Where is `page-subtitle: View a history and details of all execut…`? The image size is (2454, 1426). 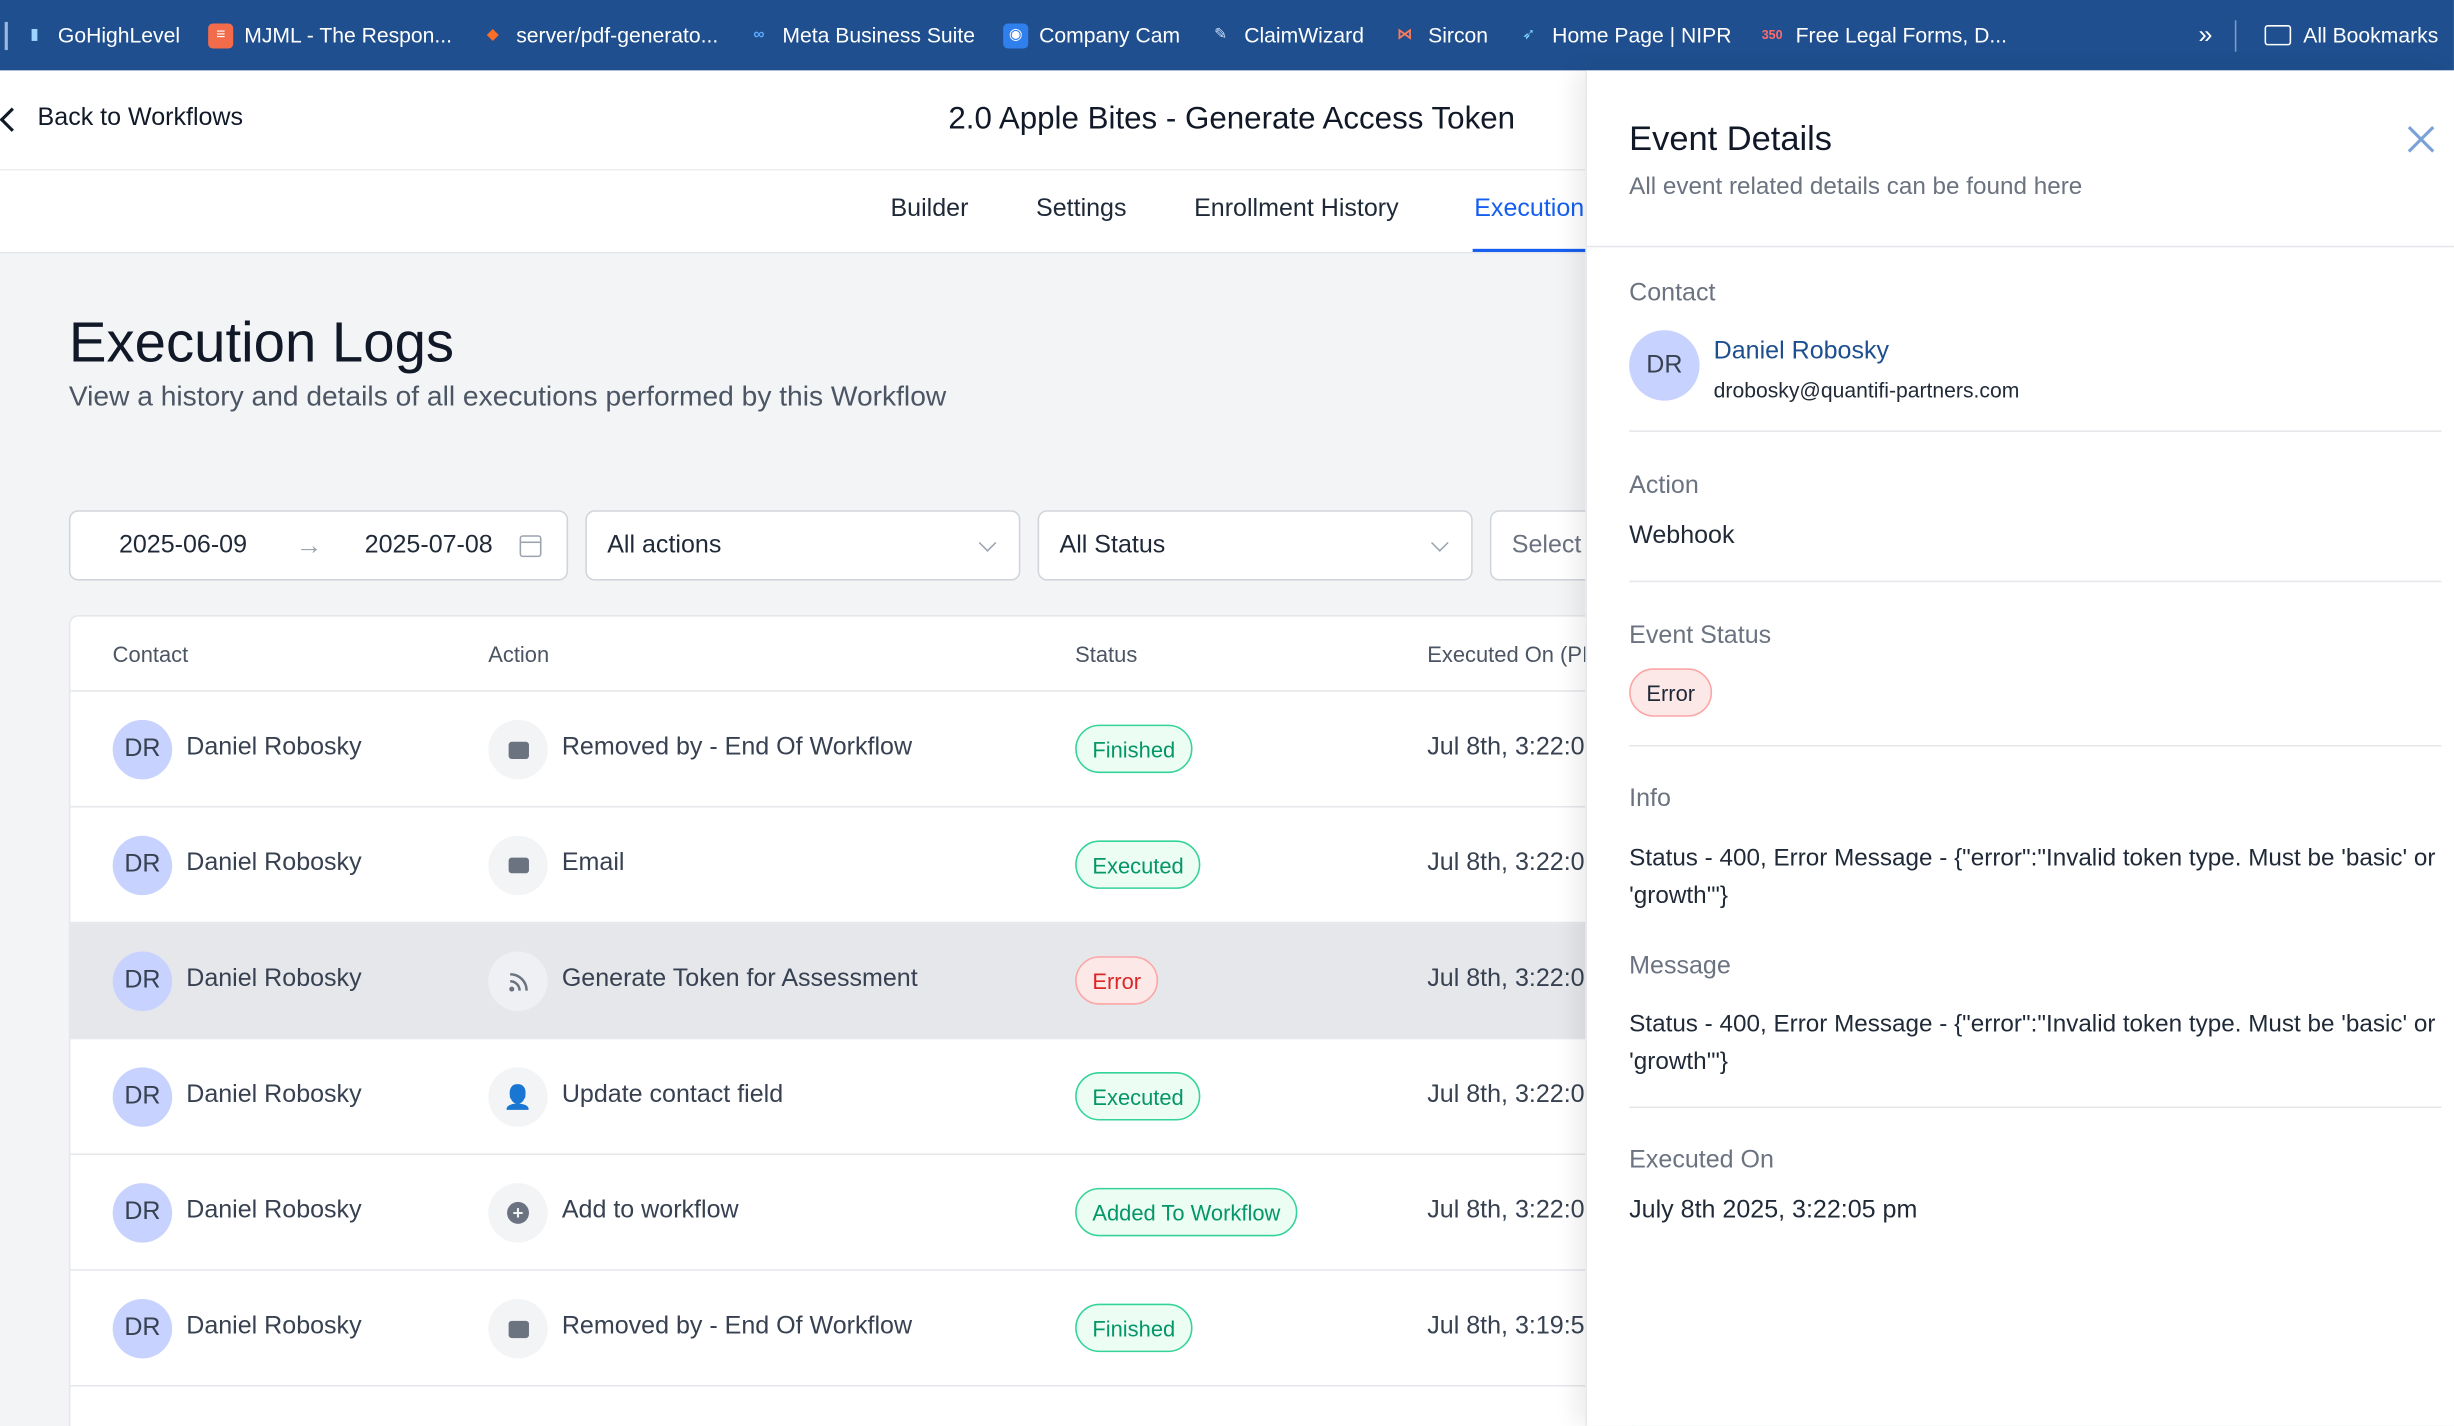 page-subtitle: View a history and details of all execut… is located at coordinates (507, 396).